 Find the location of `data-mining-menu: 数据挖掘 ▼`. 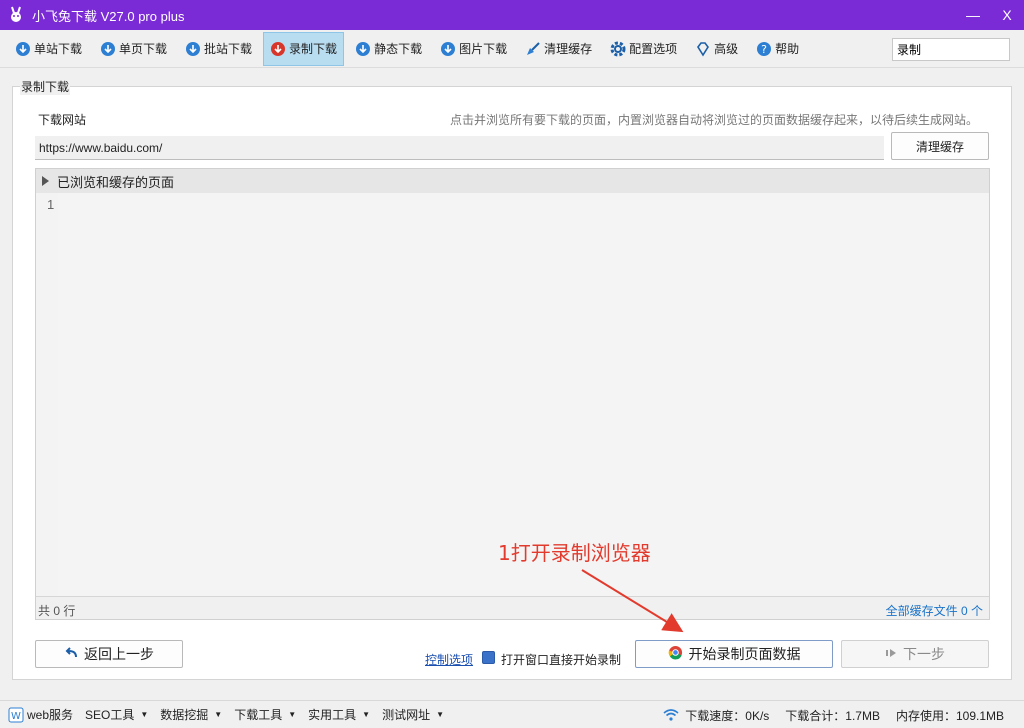

data-mining-menu: 数据挖掘 ▼ is located at coordinates (191, 714).